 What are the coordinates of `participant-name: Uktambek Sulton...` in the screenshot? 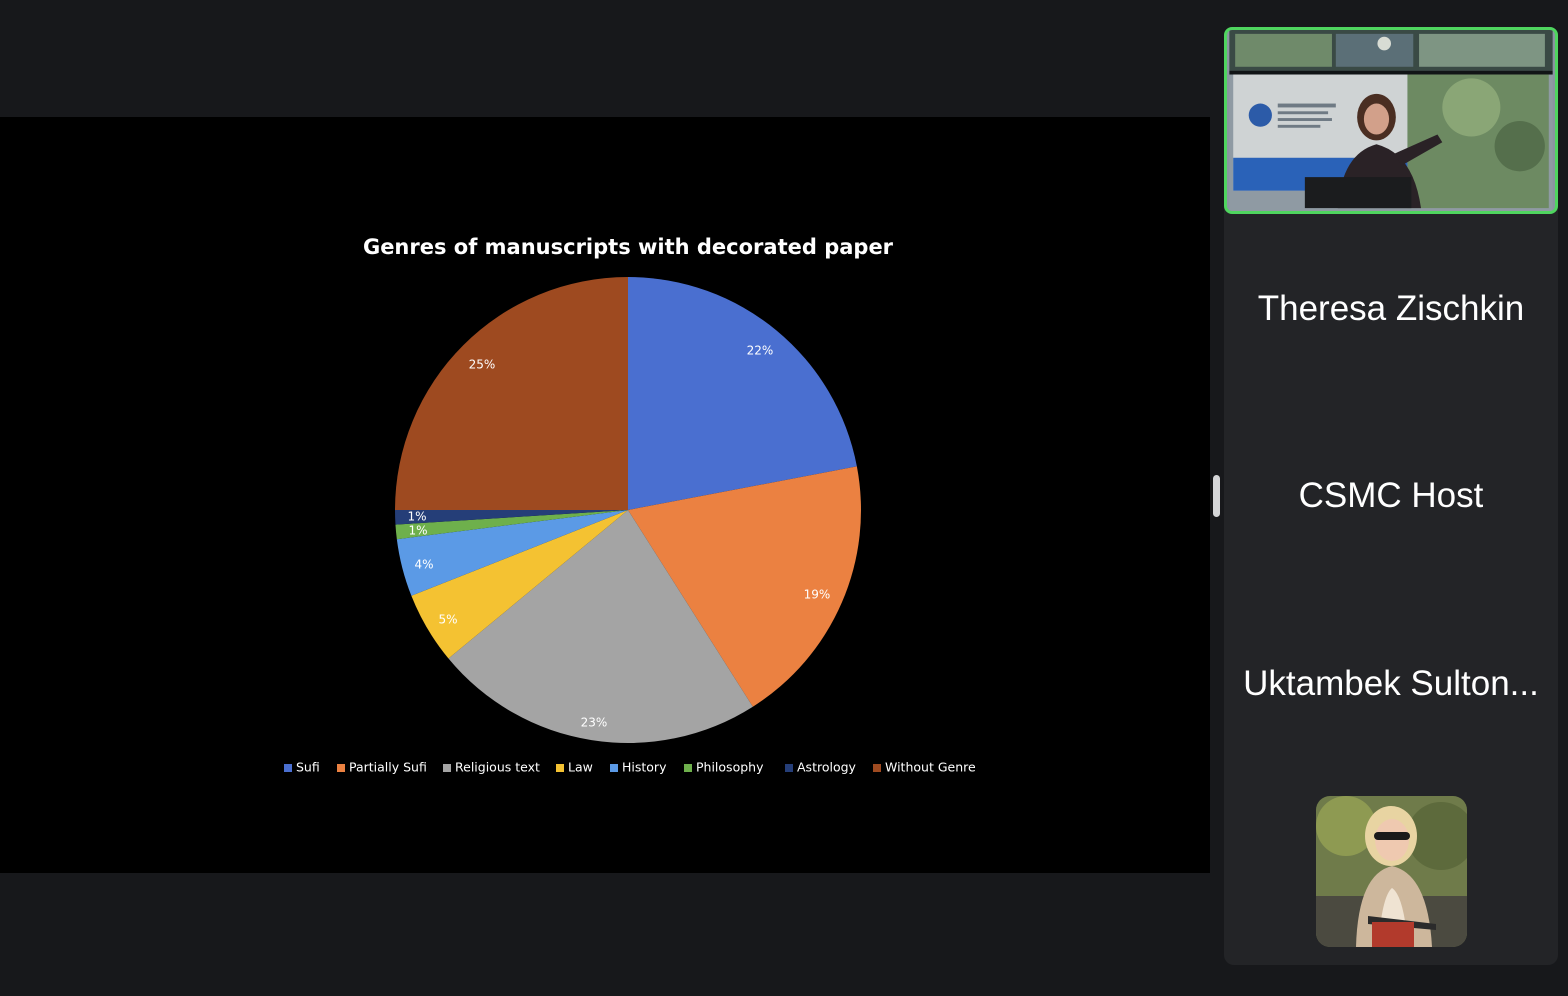 It's located at (1391, 683).